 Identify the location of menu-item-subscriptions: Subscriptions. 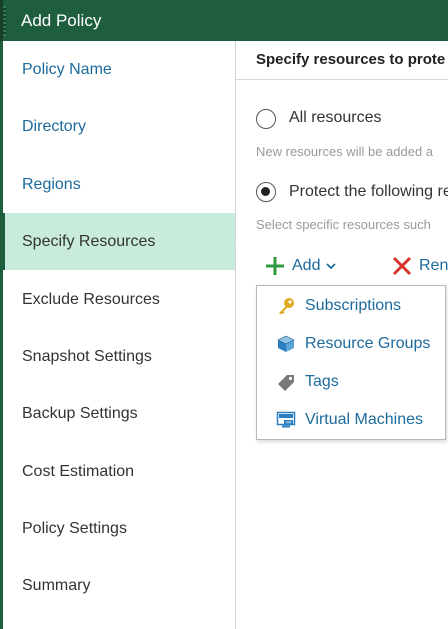
(351, 306).